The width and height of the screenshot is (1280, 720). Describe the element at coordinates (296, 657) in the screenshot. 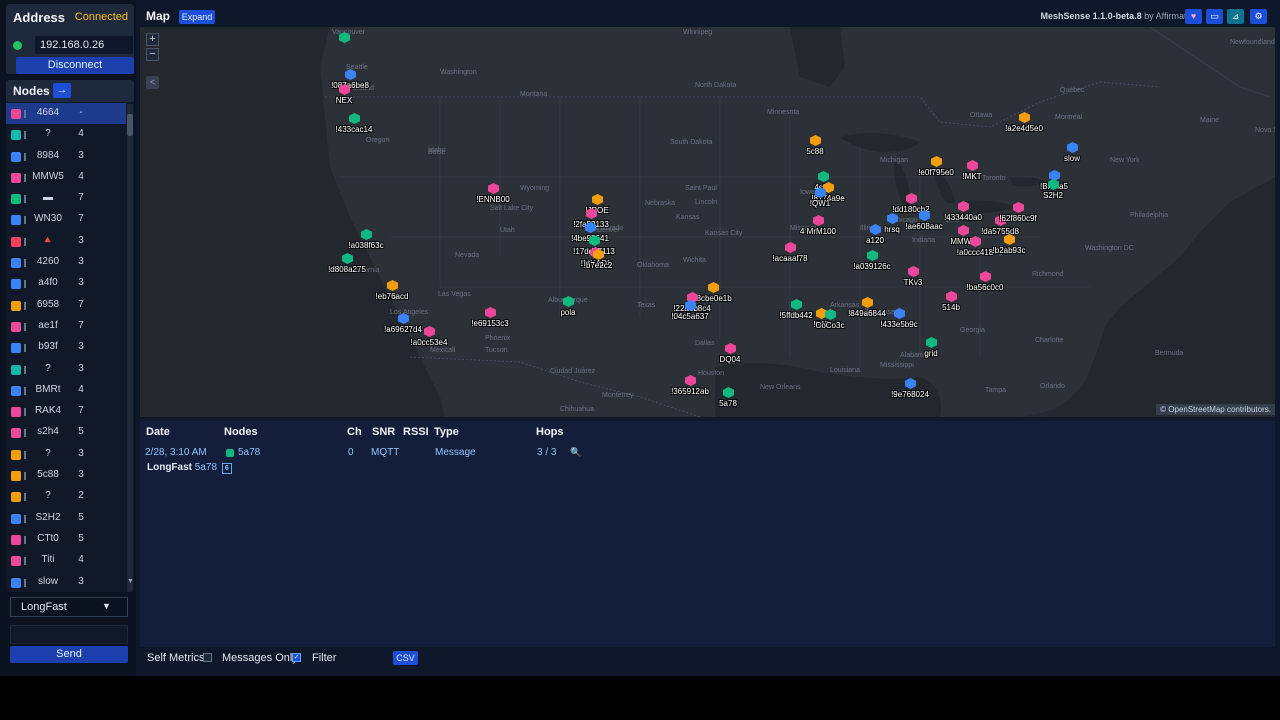

I see `messages-only-checkbox: ✓` at that location.